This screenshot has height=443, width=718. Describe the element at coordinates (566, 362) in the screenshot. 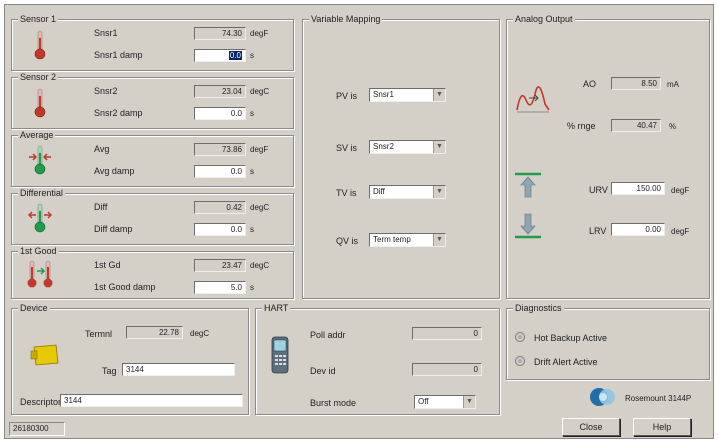

I see `drift-alert-label: Drift Alert Active` at that location.